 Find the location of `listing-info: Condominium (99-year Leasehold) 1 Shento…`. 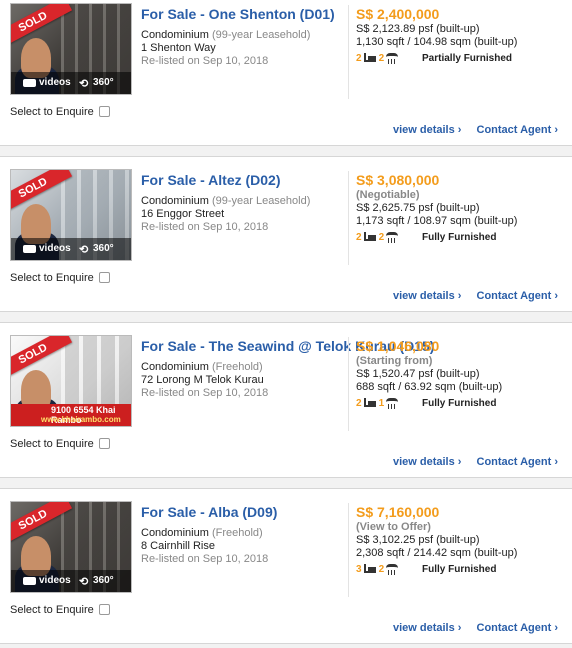

listing-info: Condominium (99-year Leasehold) 1 Shento… is located at coordinates (225, 48).